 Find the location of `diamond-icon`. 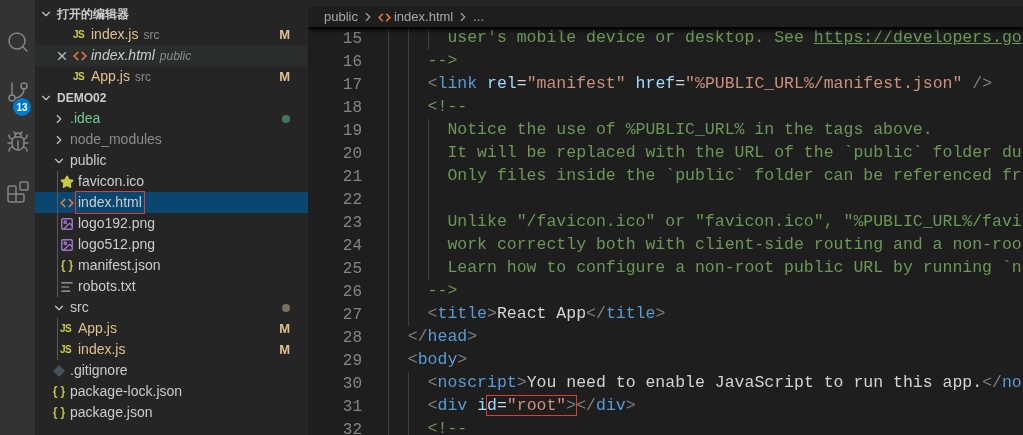

diamond-icon is located at coordinates (59, 370).